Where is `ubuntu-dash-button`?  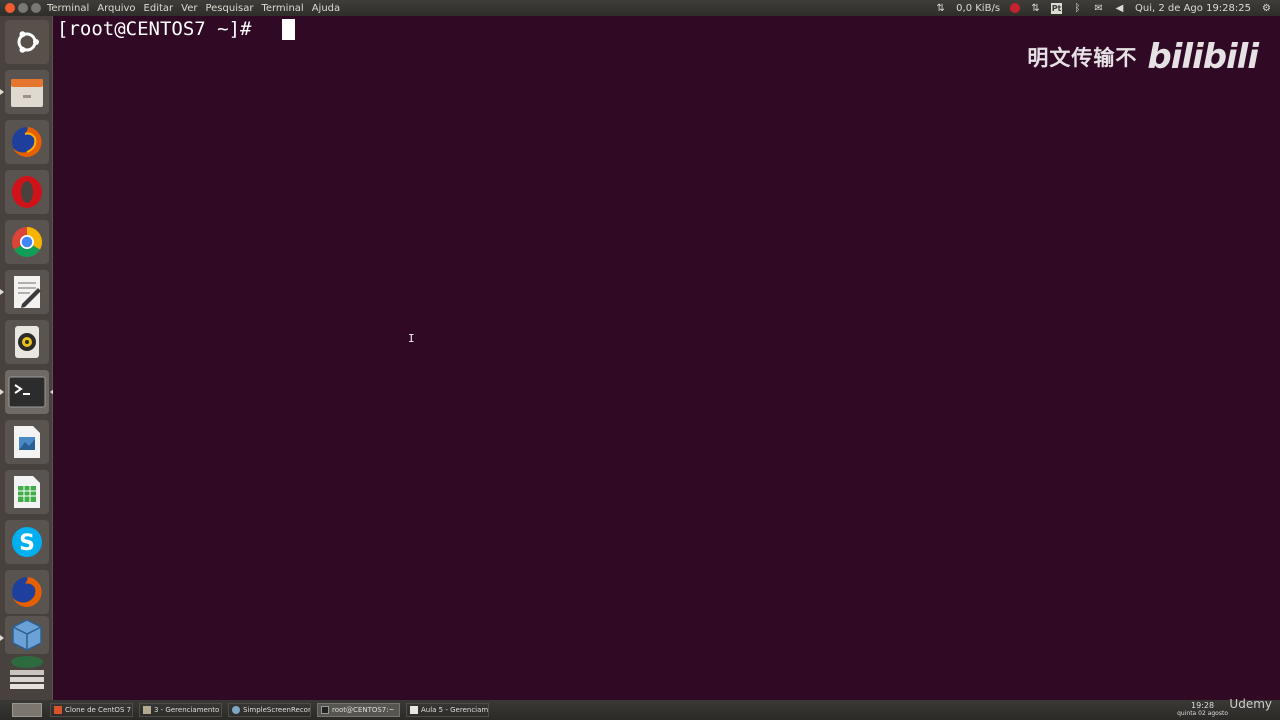 ubuntu-dash-button is located at coordinates (27, 42).